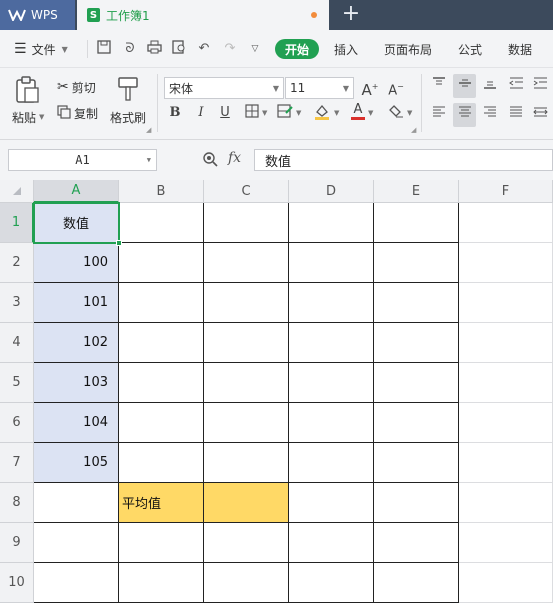 The image size is (553, 605). What do you see at coordinates (416, 423) in the screenshot?
I see `cell-e6` at bounding box center [416, 423].